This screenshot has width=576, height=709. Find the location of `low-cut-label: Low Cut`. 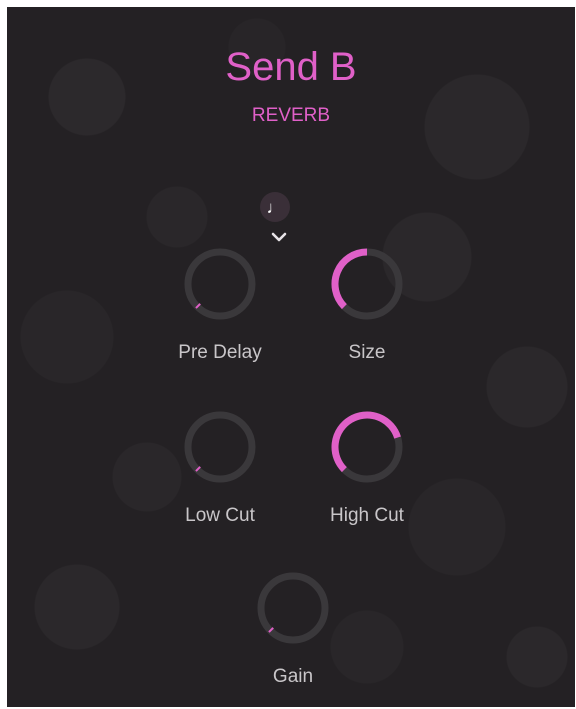

low-cut-label: Low Cut is located at coordinates (220, 515).